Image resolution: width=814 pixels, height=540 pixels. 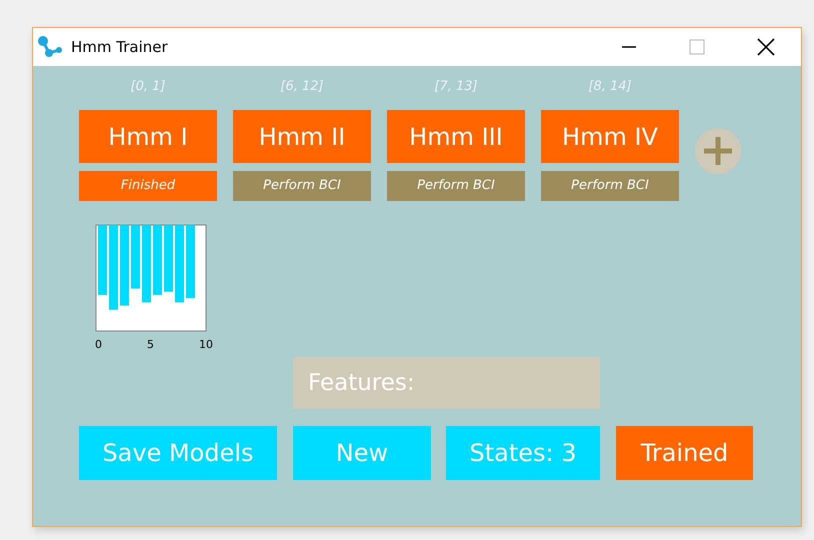 What do you see at coordinates (446, 383) in the screenshot?
I see `features-field: Features:` at bounding box center [446, 383].